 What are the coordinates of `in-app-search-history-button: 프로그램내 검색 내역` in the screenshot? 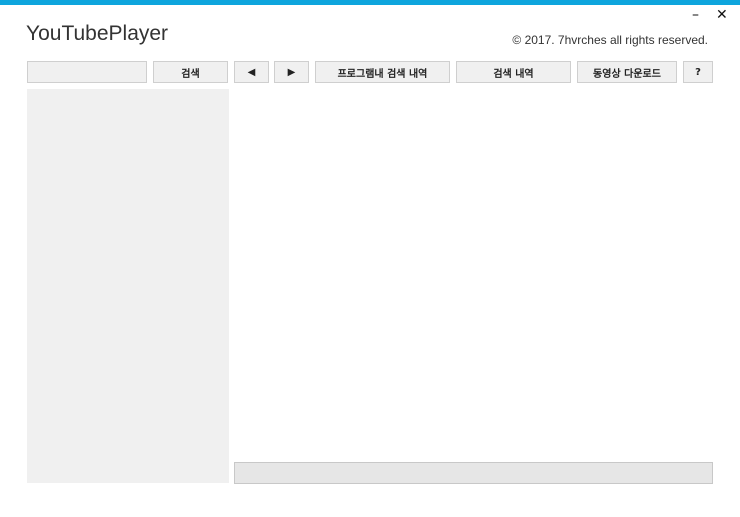 It's located at (382, 72).